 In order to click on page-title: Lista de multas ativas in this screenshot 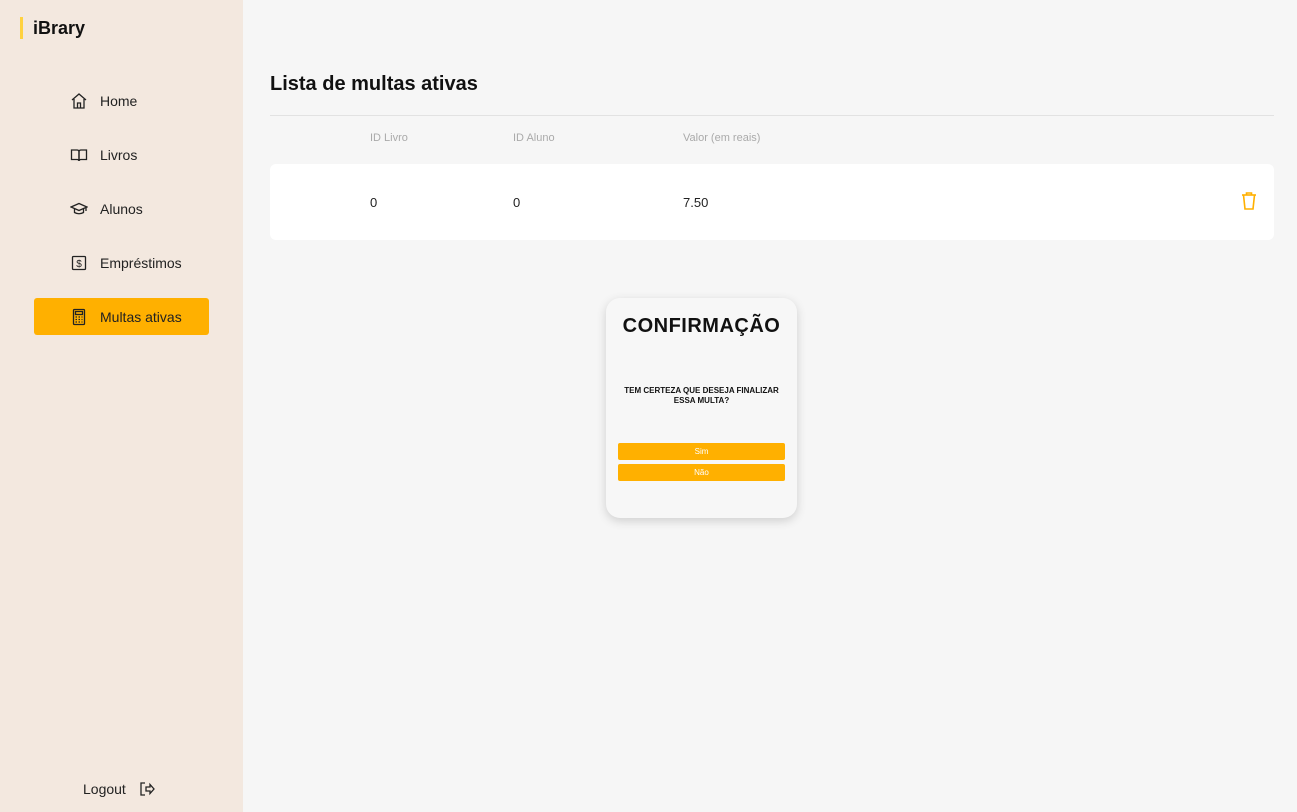, I will do `click(374, 84)`.